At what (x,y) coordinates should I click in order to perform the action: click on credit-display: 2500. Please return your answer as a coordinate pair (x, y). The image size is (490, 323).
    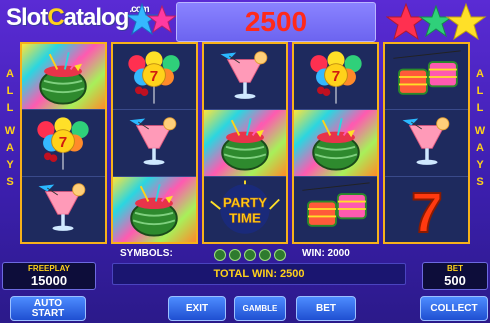
    Looking at the image, I should click on (276, 22).